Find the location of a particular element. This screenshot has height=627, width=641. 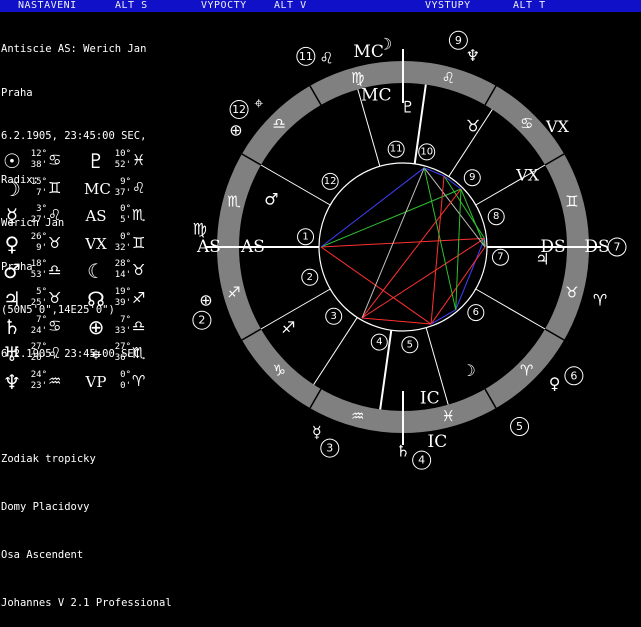

position-lilith: ☾28°14'♉ is located at coordinates (125, 271).